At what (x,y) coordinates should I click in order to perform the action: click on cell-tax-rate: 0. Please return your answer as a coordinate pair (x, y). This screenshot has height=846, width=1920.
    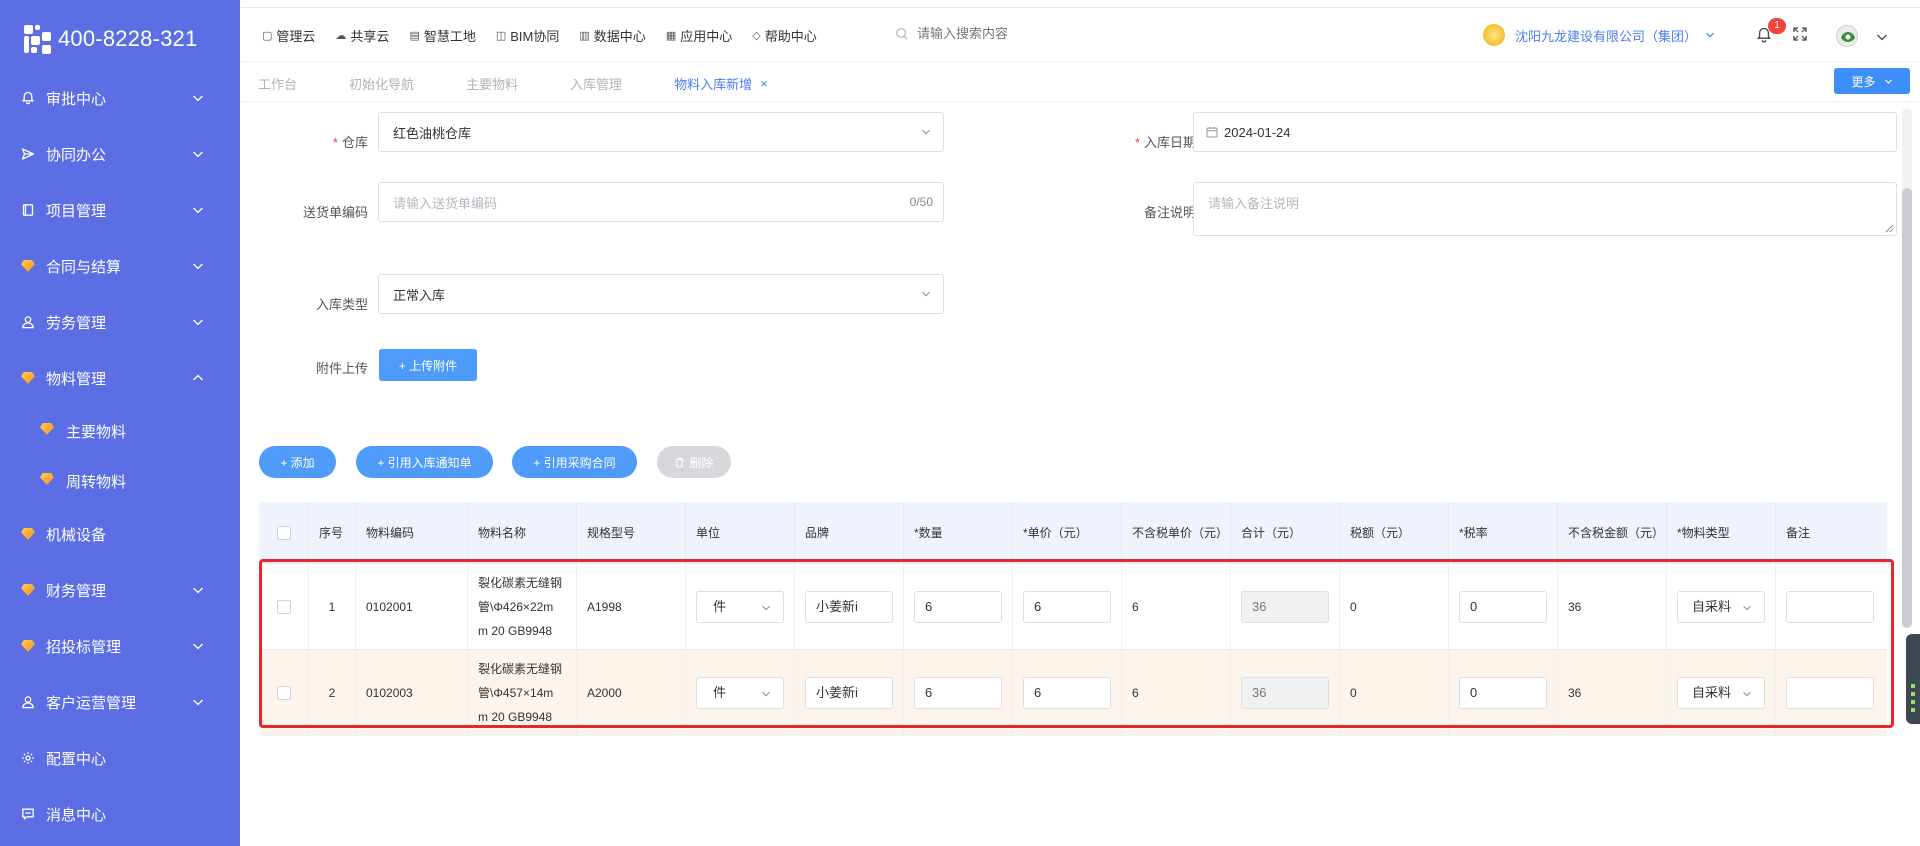
    Looking at the image, I should click on (1503, 692).